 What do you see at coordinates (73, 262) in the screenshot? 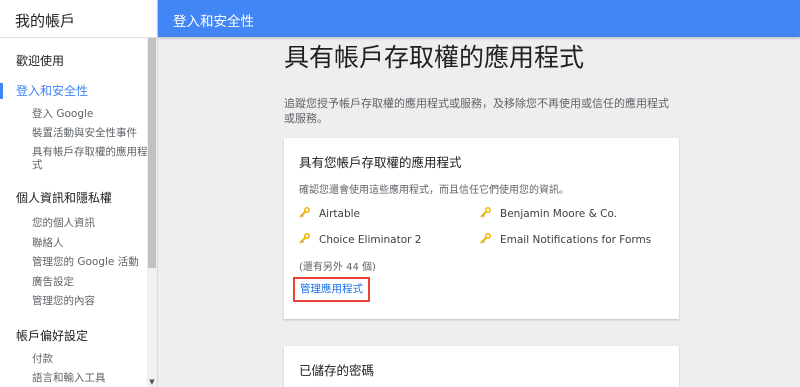
I see `sidebar-item-google-activity: 管理您的 Google 活動` at bounding box center [73, 262].